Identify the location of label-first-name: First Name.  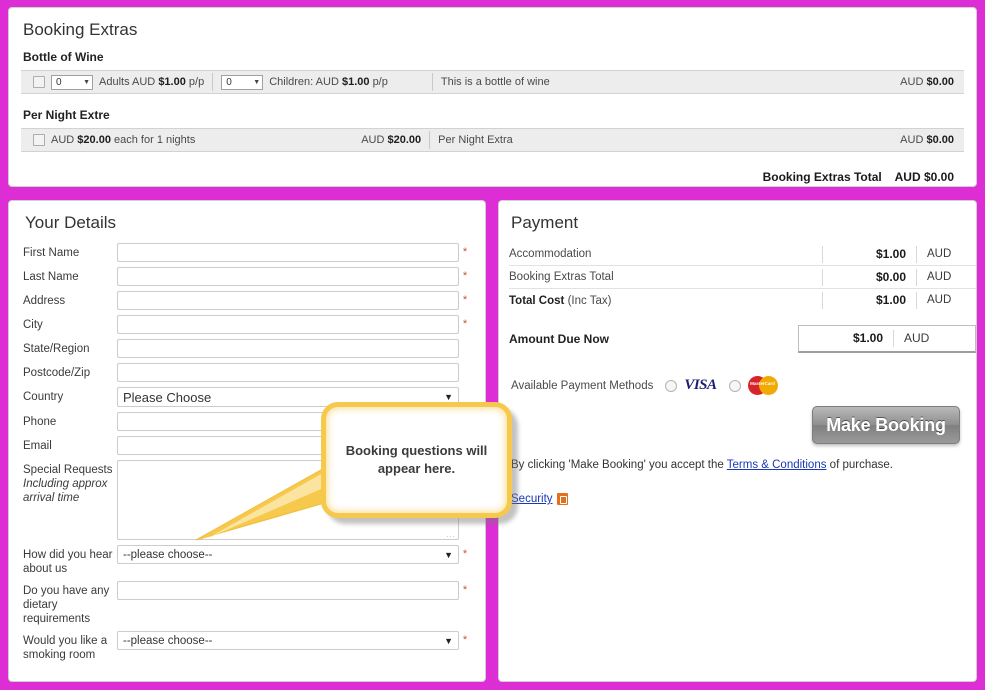
(51, 253).